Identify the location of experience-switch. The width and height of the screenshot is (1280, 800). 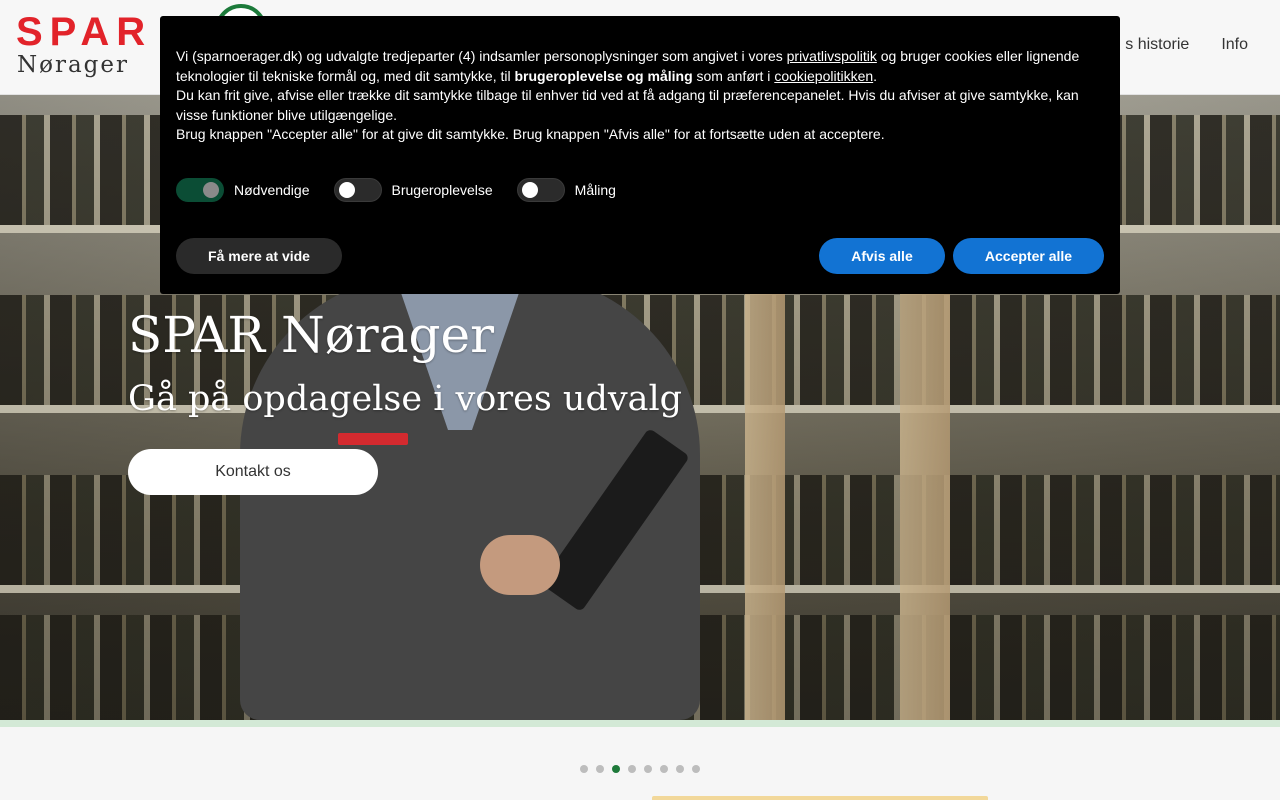
(357, 190).